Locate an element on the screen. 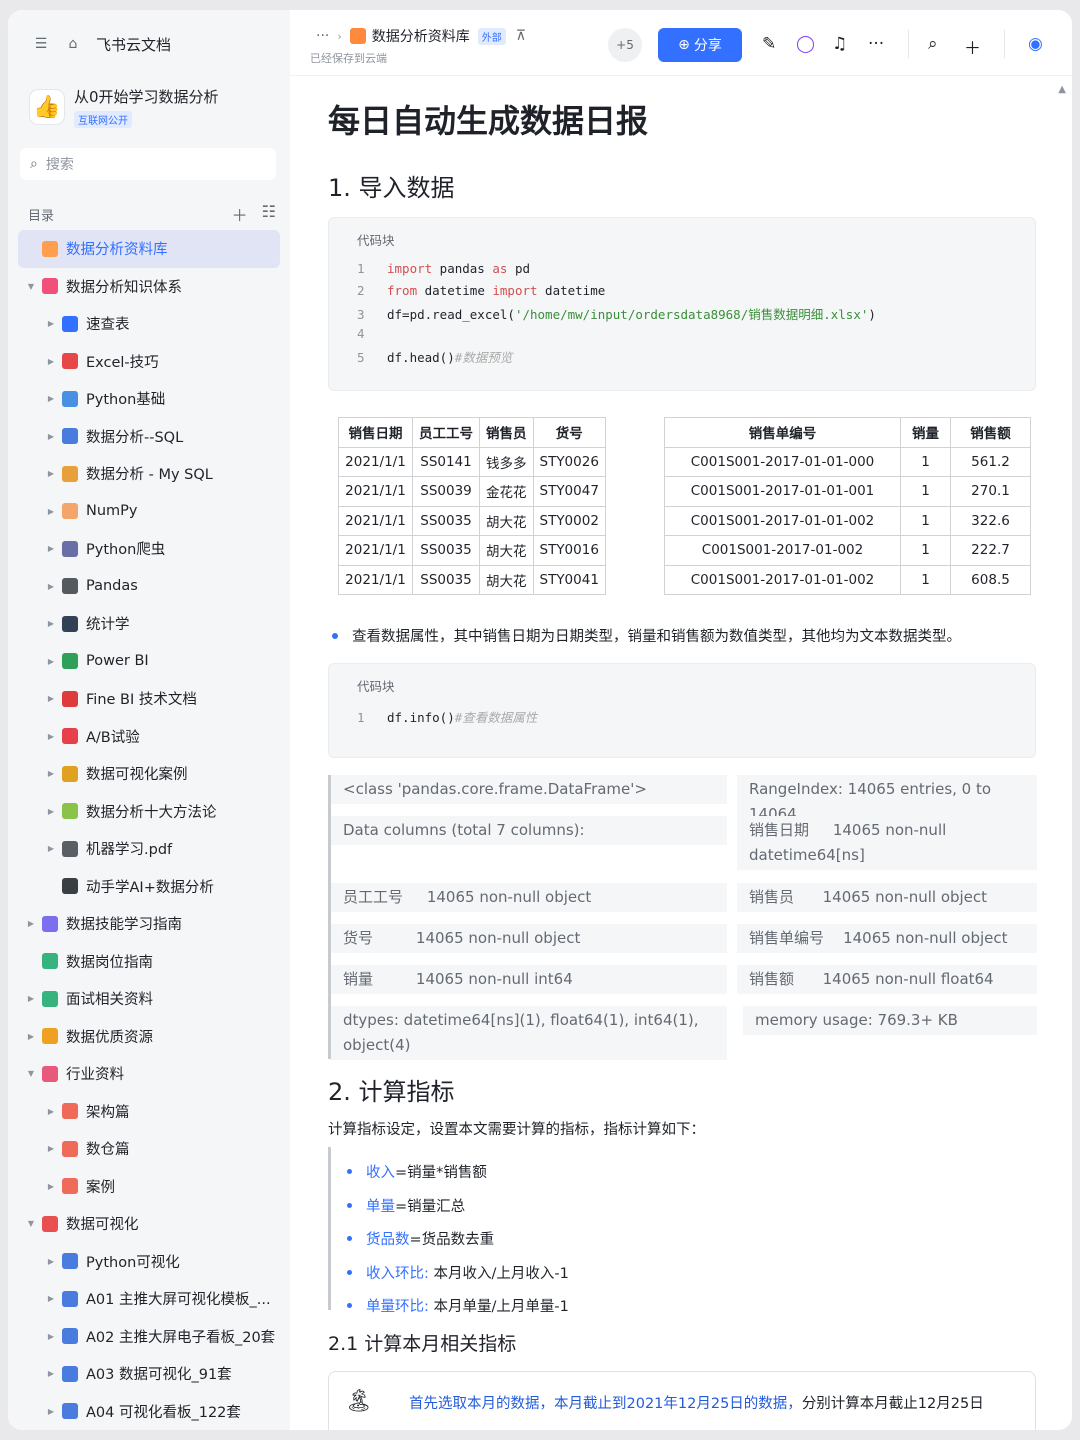 The image size is (1080, 1440). sidebar-item: ▼ 数据分析知识体系 is located at coordinates (149, 287).